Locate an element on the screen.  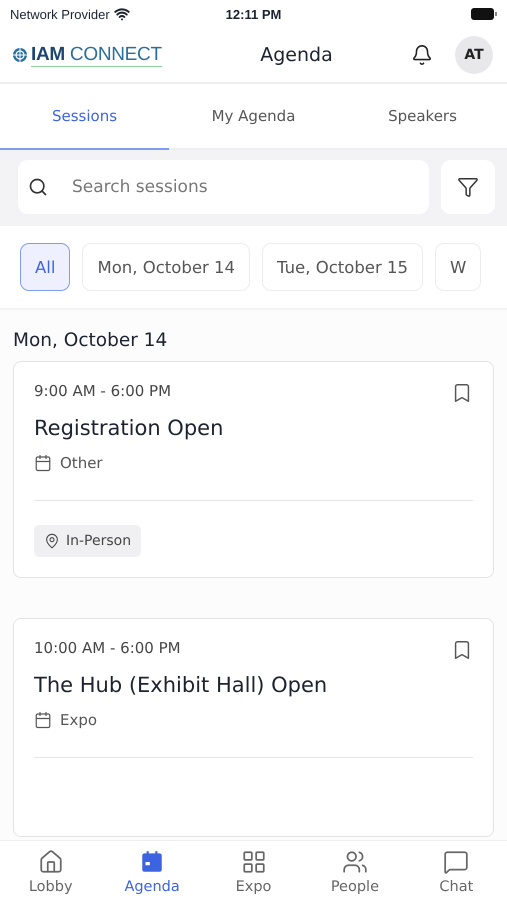
session-time: 9:00 AM - 6:00 PM is located at coordinates (103, 391).